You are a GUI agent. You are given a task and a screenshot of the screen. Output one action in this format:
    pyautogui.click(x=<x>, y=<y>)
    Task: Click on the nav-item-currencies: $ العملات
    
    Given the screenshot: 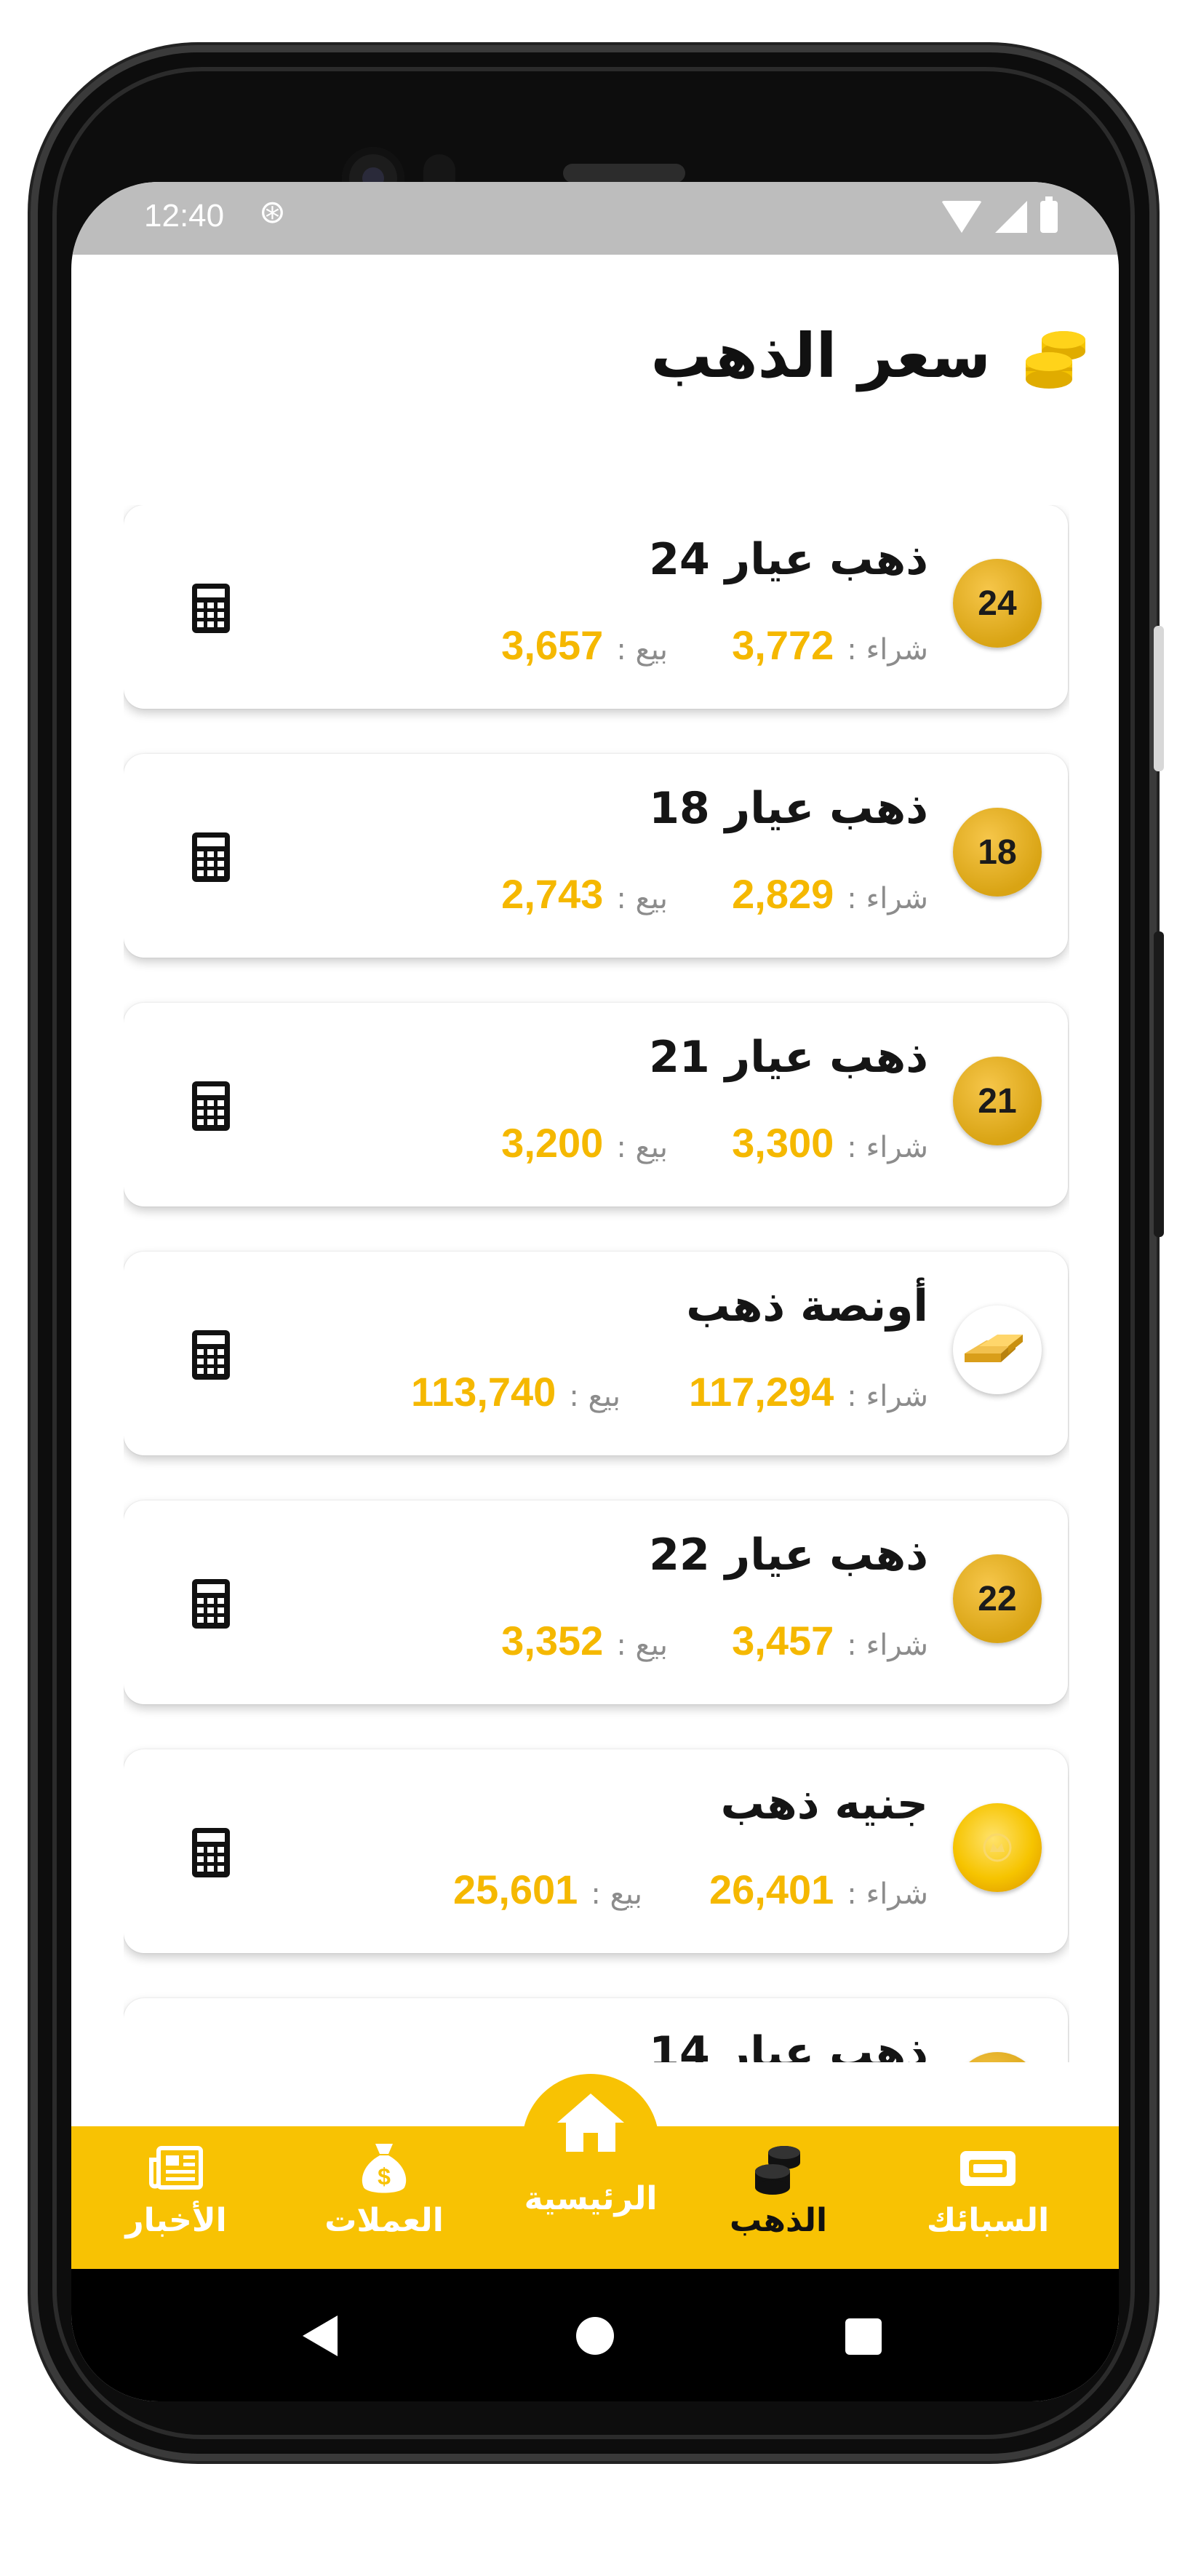 What is the action you would take?
    pyautogui.click(x=385, y=2189)
    